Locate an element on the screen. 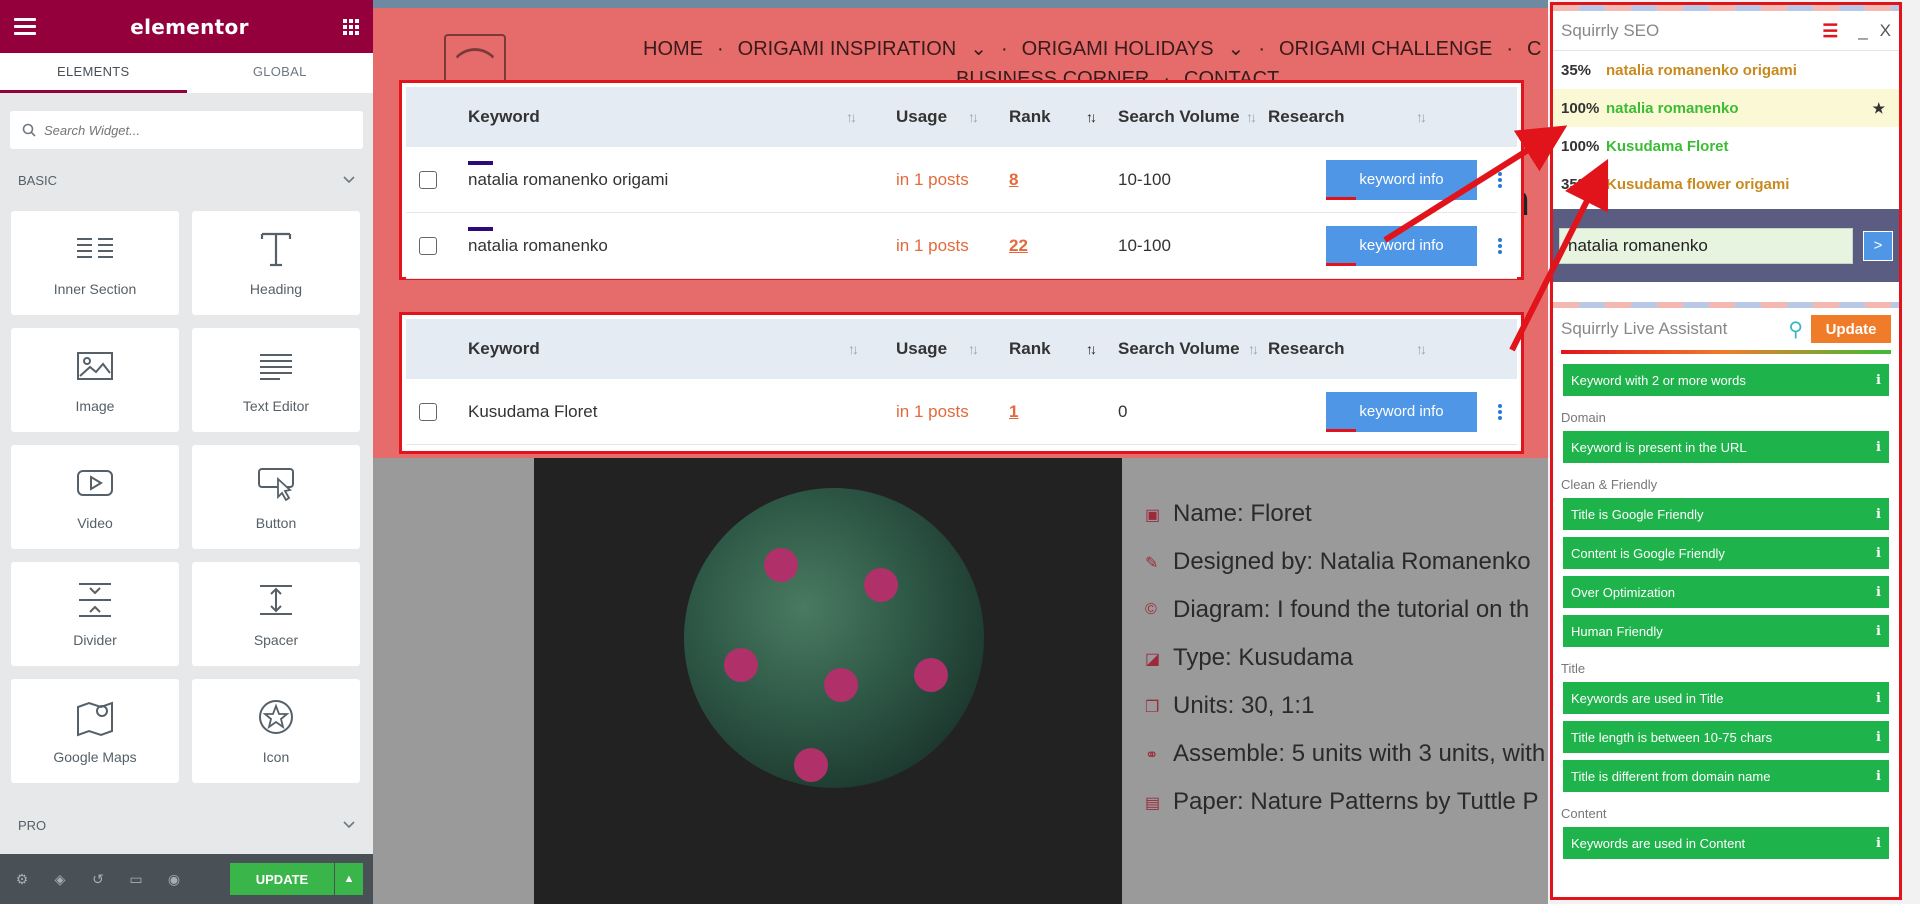 The width and height of the screenshot is (1920, 904). update-button: UPDATE is located at coordinates (282, 879).